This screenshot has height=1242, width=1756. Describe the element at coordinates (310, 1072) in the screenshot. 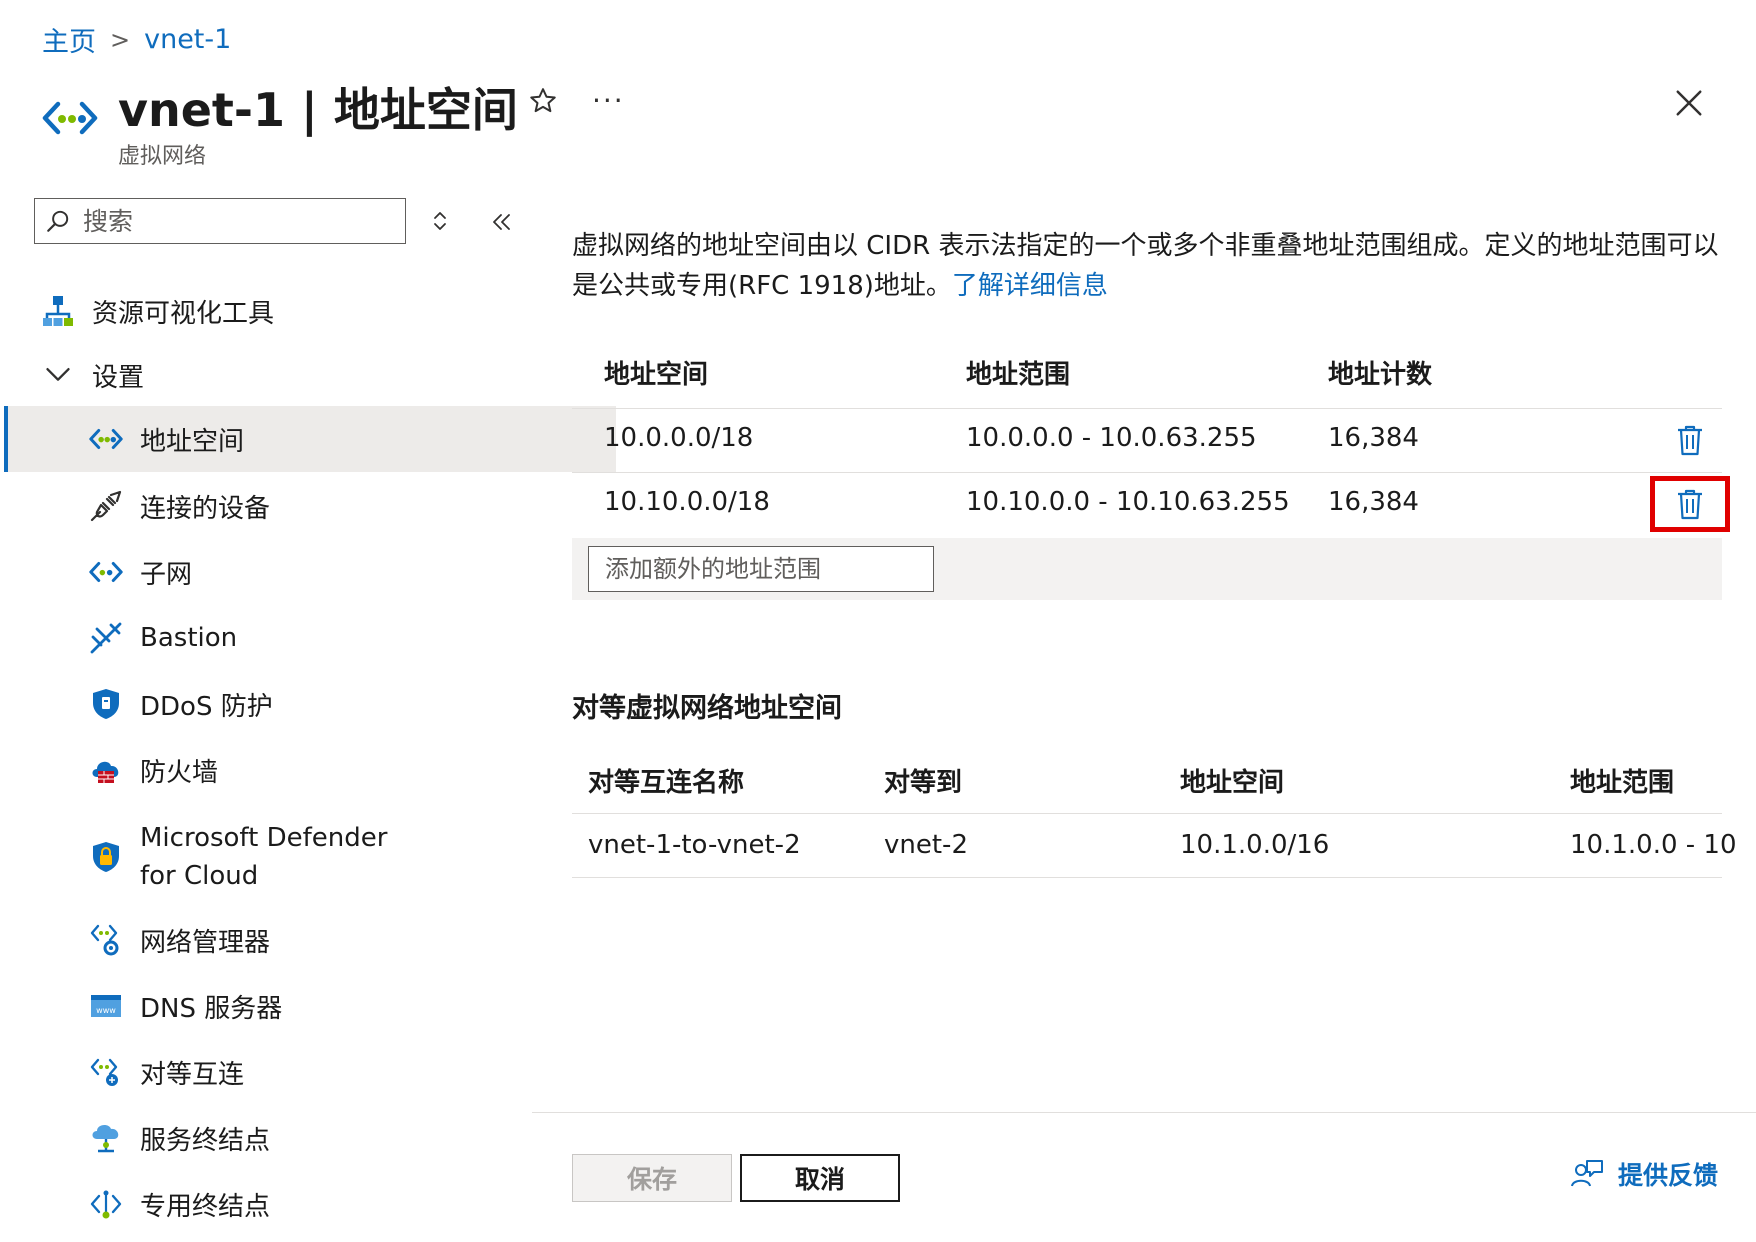

I see `sidebar-item-peering: 对等互连` at that location.